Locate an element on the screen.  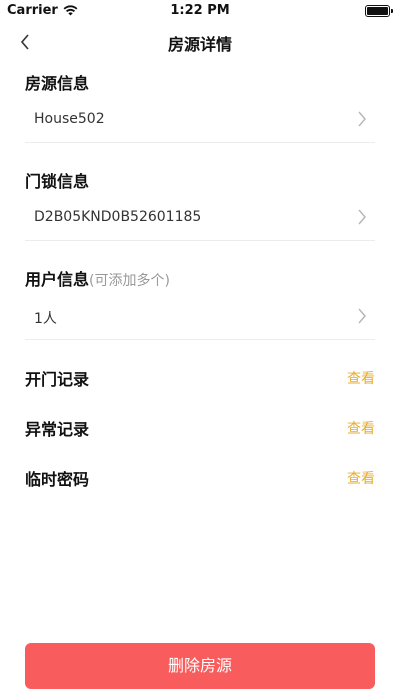
temp-password-label: 临时密码 is located at coordinates (57, 479).